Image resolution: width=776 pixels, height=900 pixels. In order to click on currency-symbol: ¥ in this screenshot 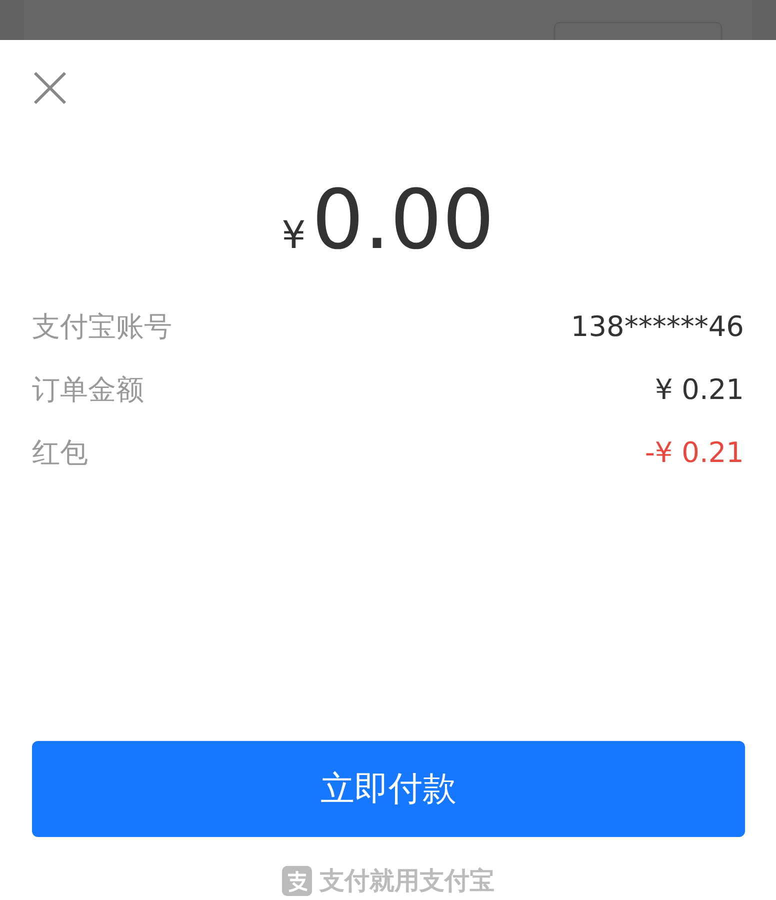, I will do `click(294, 235)`.